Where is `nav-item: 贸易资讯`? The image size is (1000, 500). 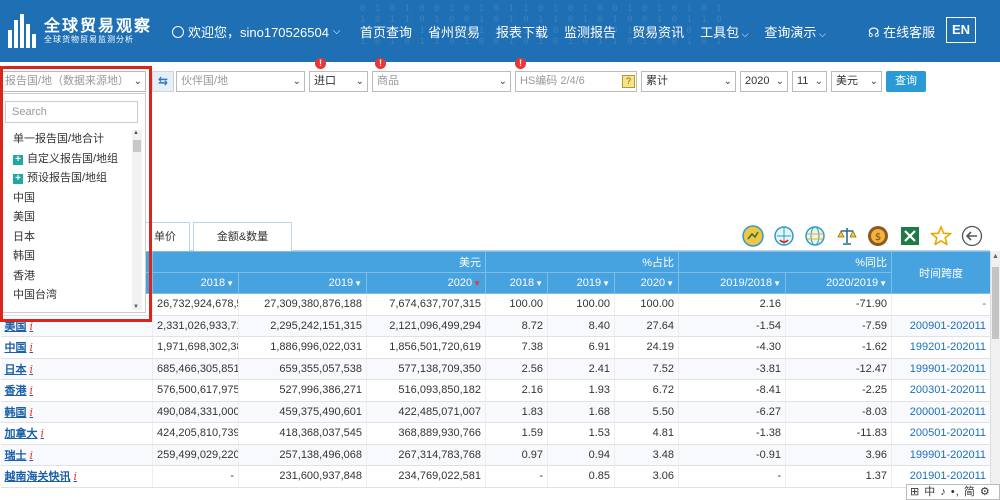 nav-item: 贸易资讯 is located at coordinates (658, 31).